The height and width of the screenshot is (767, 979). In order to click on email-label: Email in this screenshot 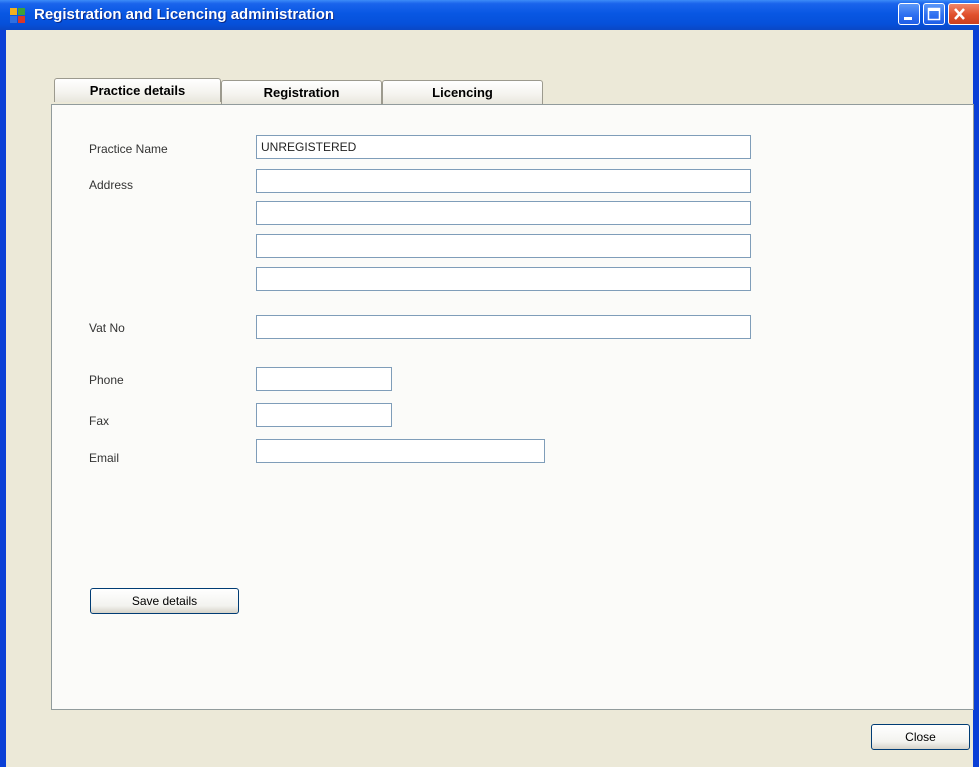, I will do `click(104, 458)`.